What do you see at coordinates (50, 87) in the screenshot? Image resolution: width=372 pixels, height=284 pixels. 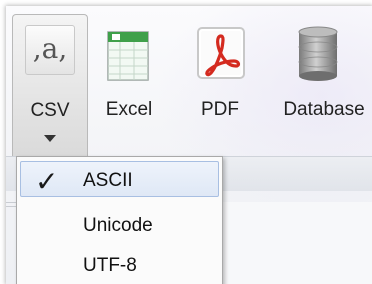 I see `csv-export-button: ,a, CSV` at bounding box center [50, 87].